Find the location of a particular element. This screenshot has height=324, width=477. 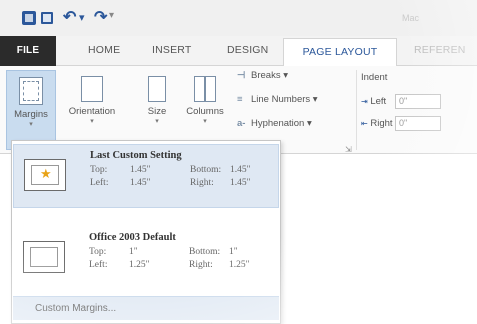

line-numbers-label: Line Numbers is located at coordinates (281, 99).